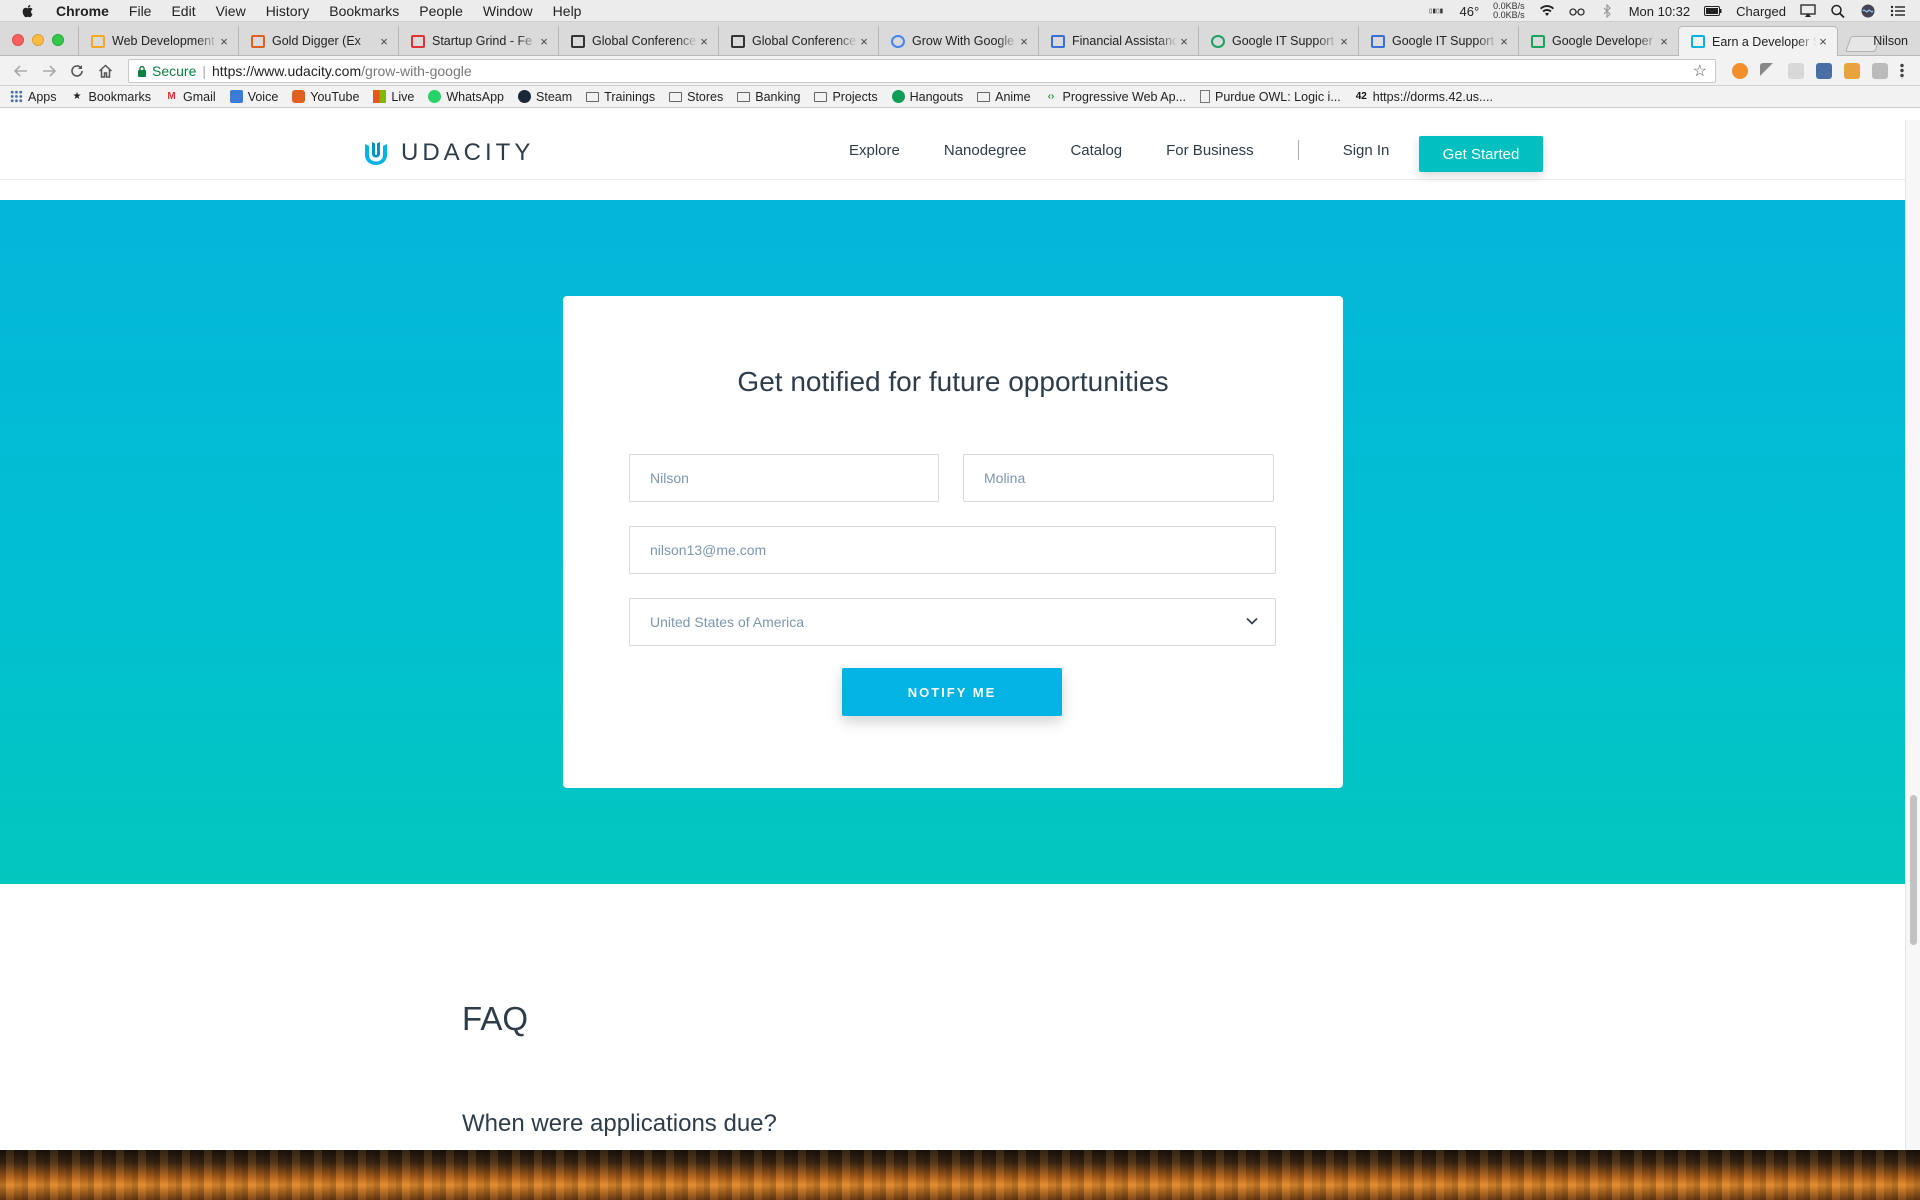 The height and width of the screenshot is (1200, 1920). I want to click on battery-icon, so click(1713, 11).